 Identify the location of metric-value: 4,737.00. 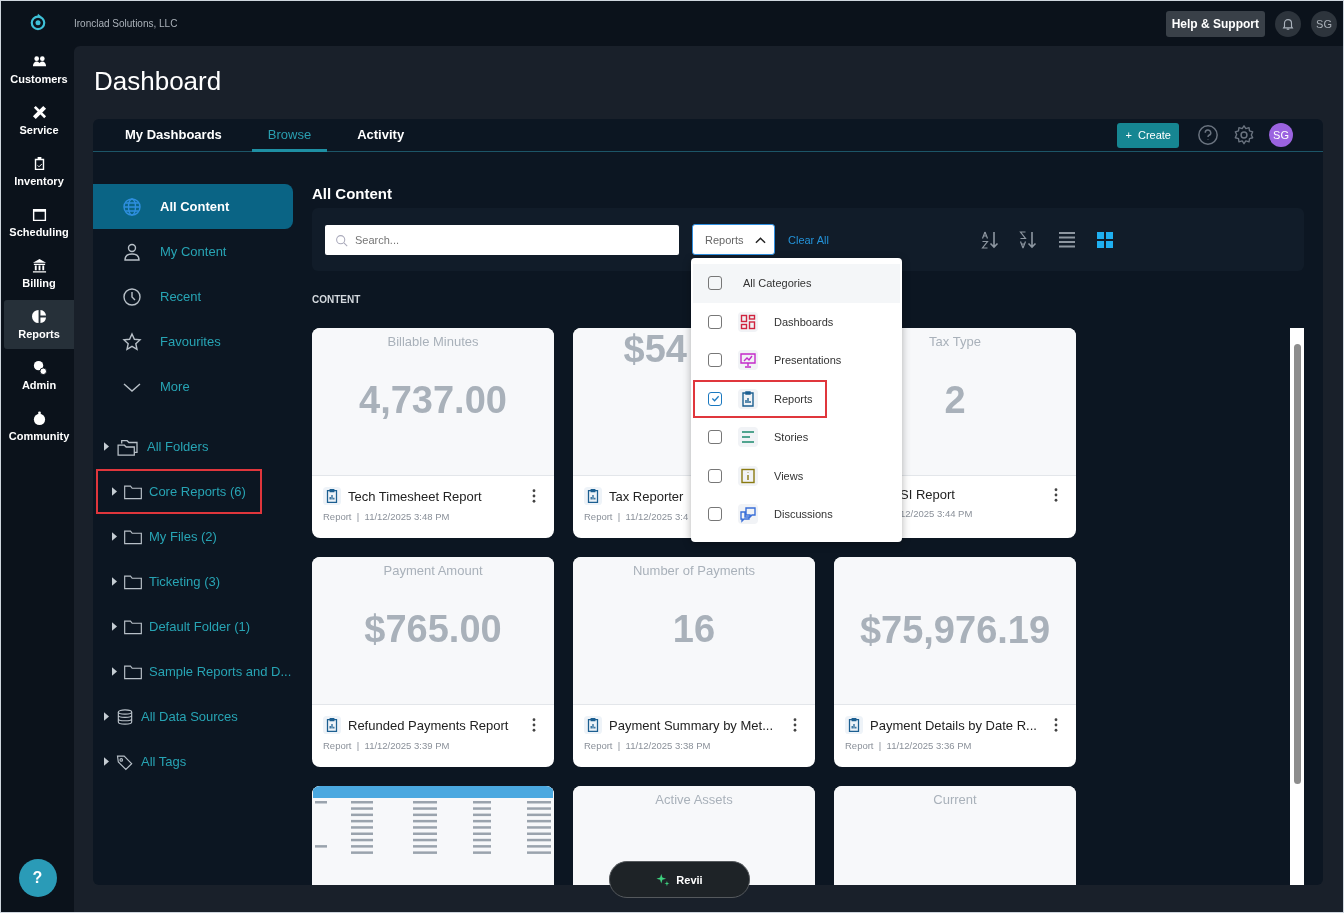
(433, 400).